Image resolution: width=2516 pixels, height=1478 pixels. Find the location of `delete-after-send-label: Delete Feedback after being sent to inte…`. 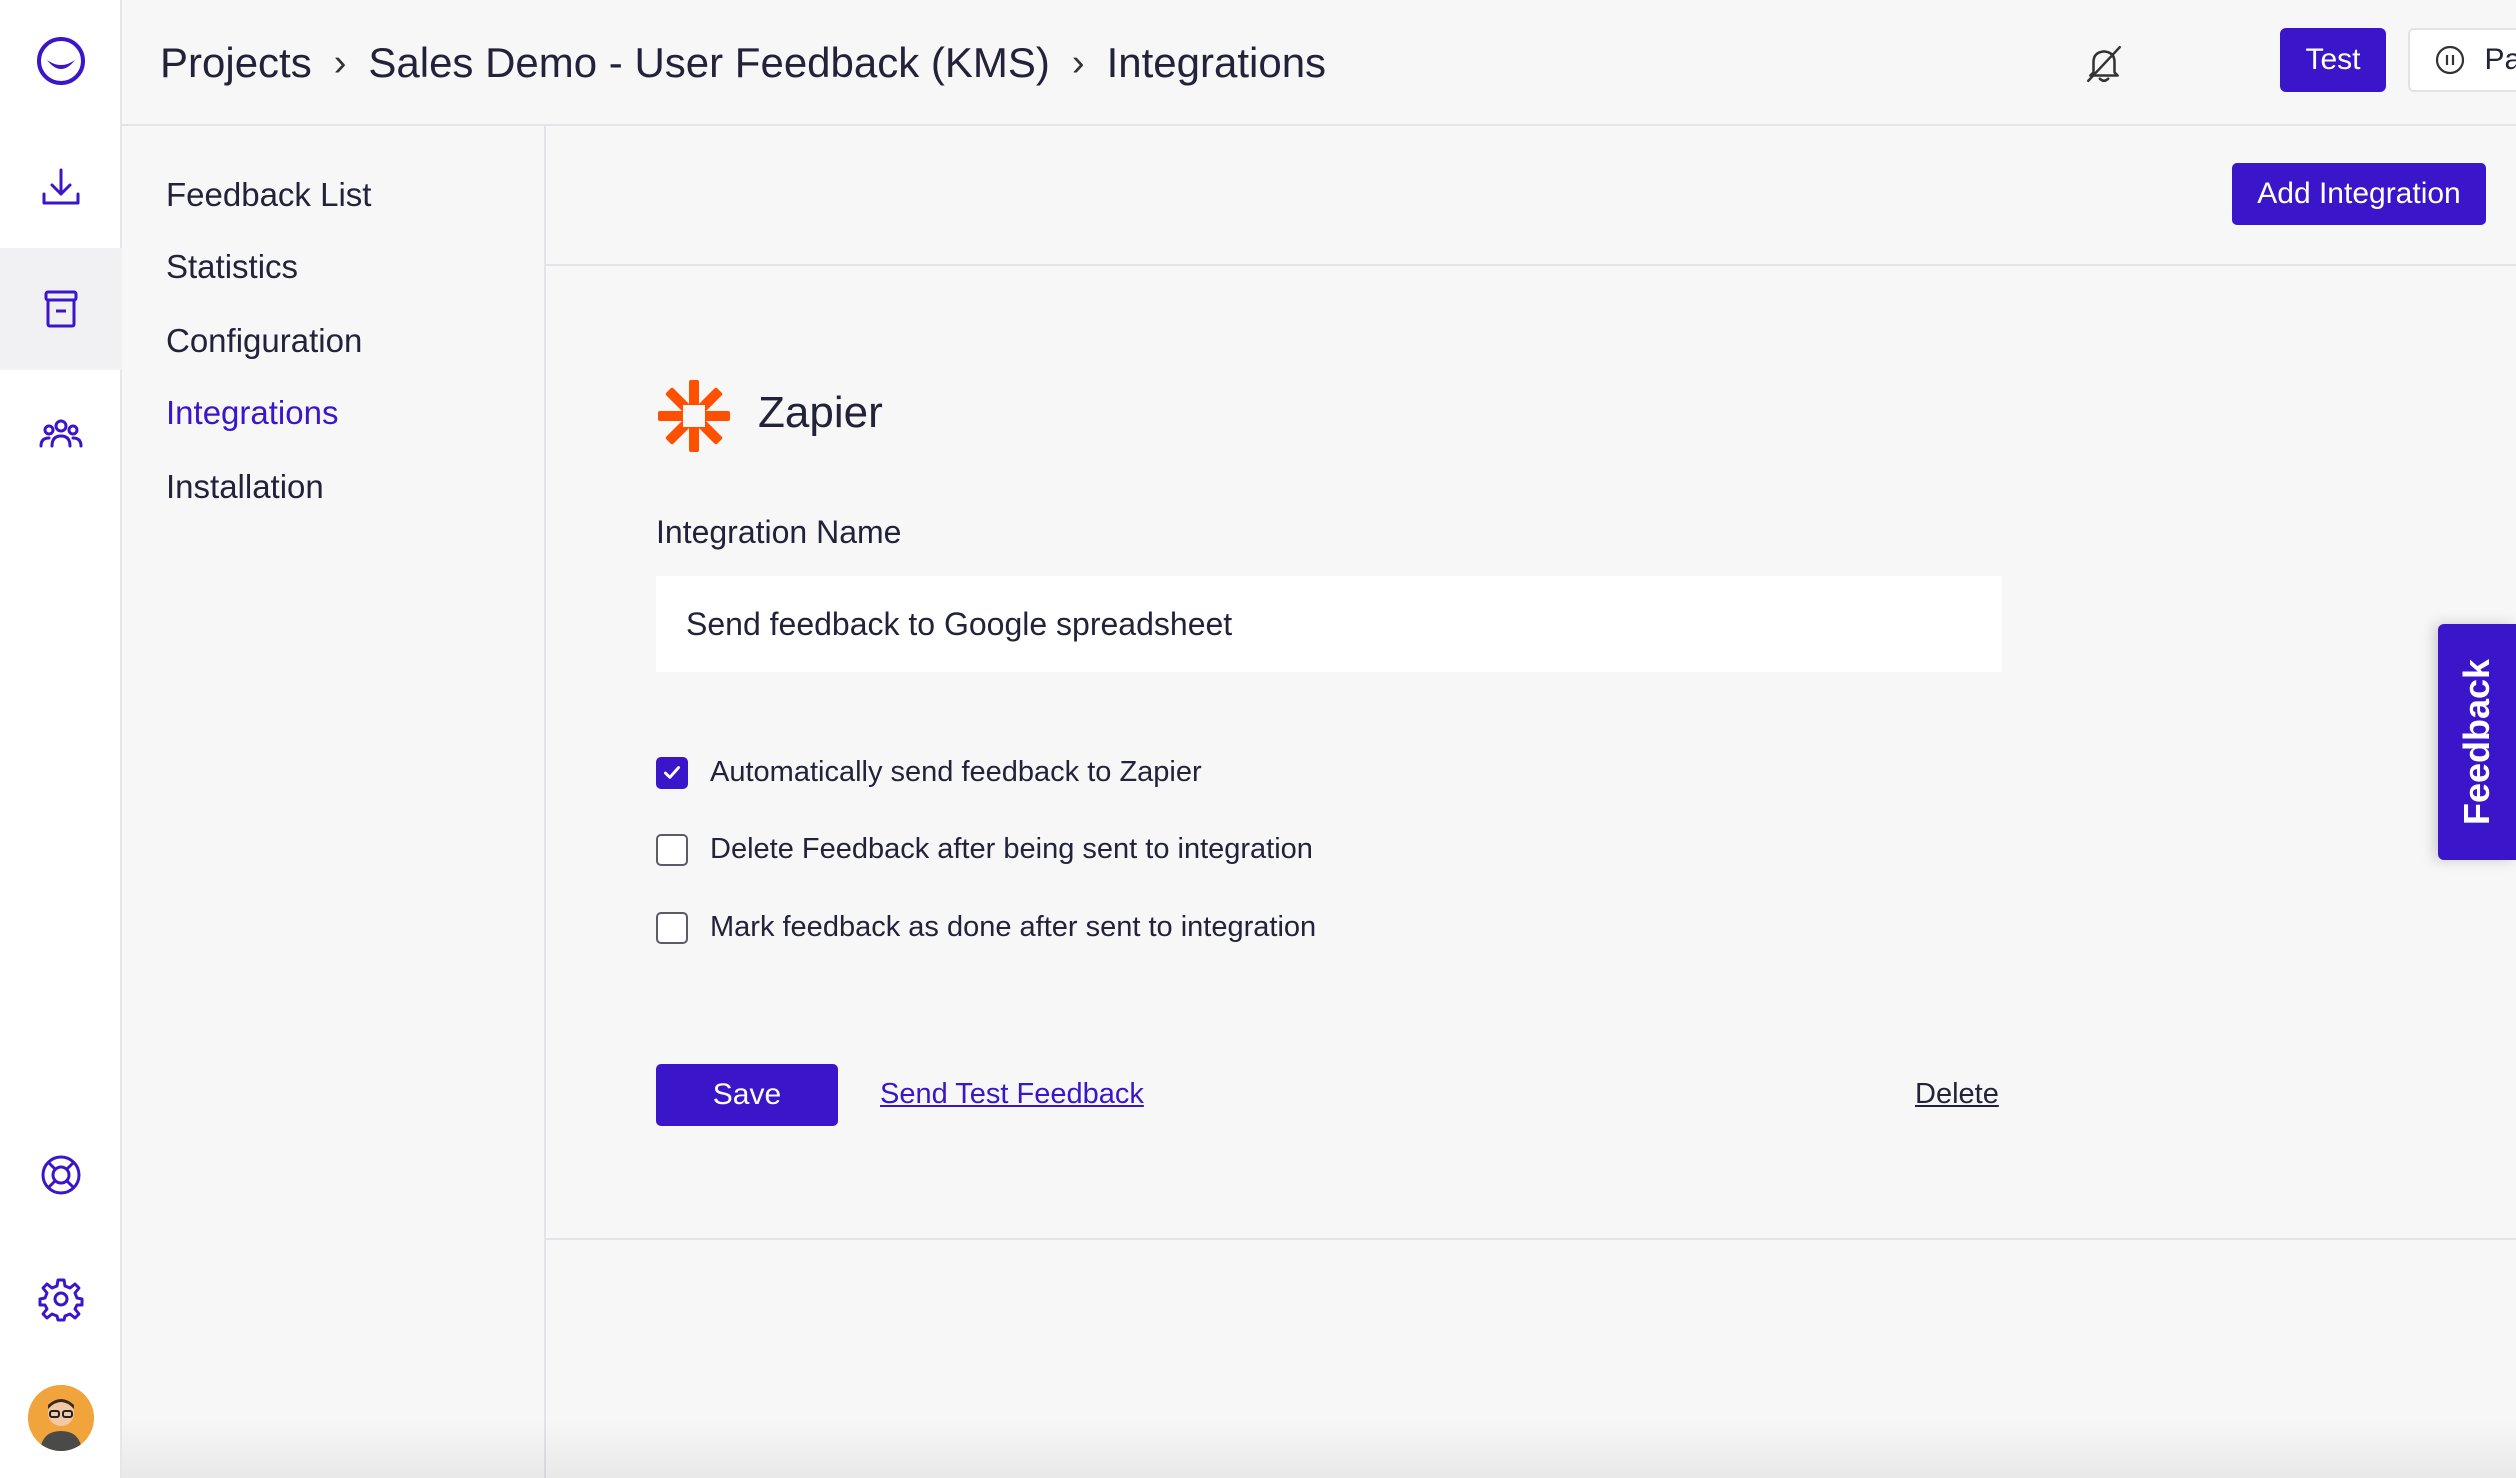

delete-after-send-label: Delete Feedback after being sent to inte… is located at coordinates (1011, 849).